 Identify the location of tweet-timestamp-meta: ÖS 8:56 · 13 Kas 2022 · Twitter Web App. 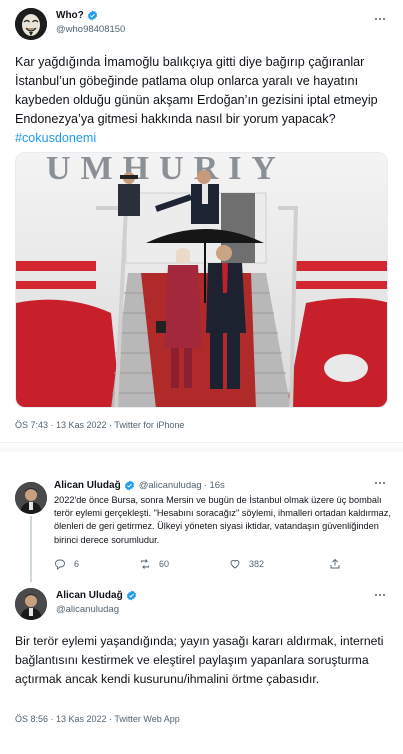
(97, 719).